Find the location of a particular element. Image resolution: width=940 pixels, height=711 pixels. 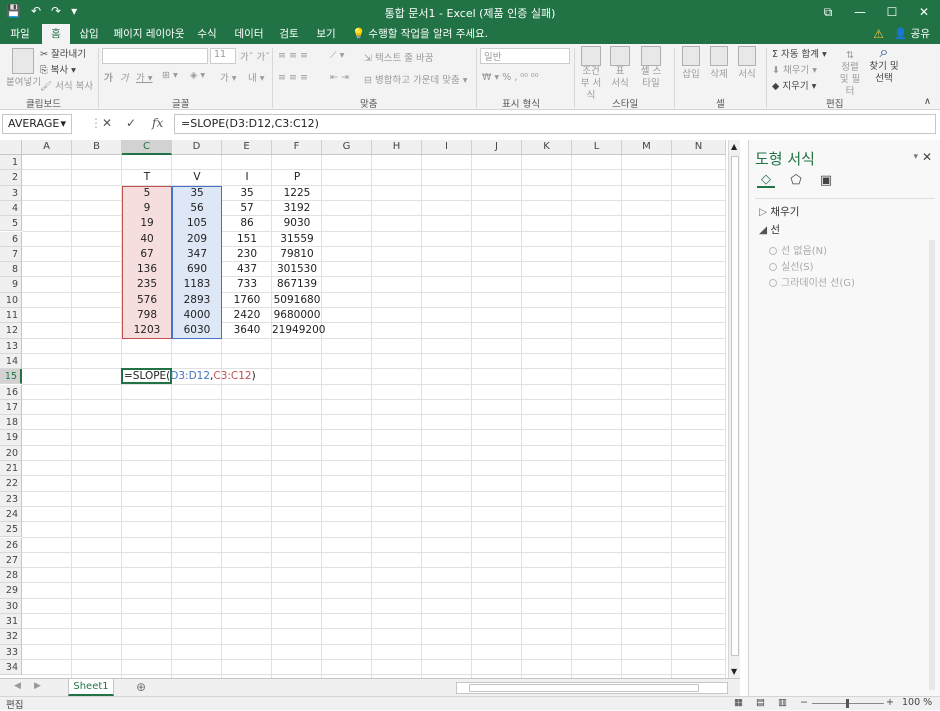

align-left-icon: ≡ ≡ ≡ is located at coordinates (293, 77).